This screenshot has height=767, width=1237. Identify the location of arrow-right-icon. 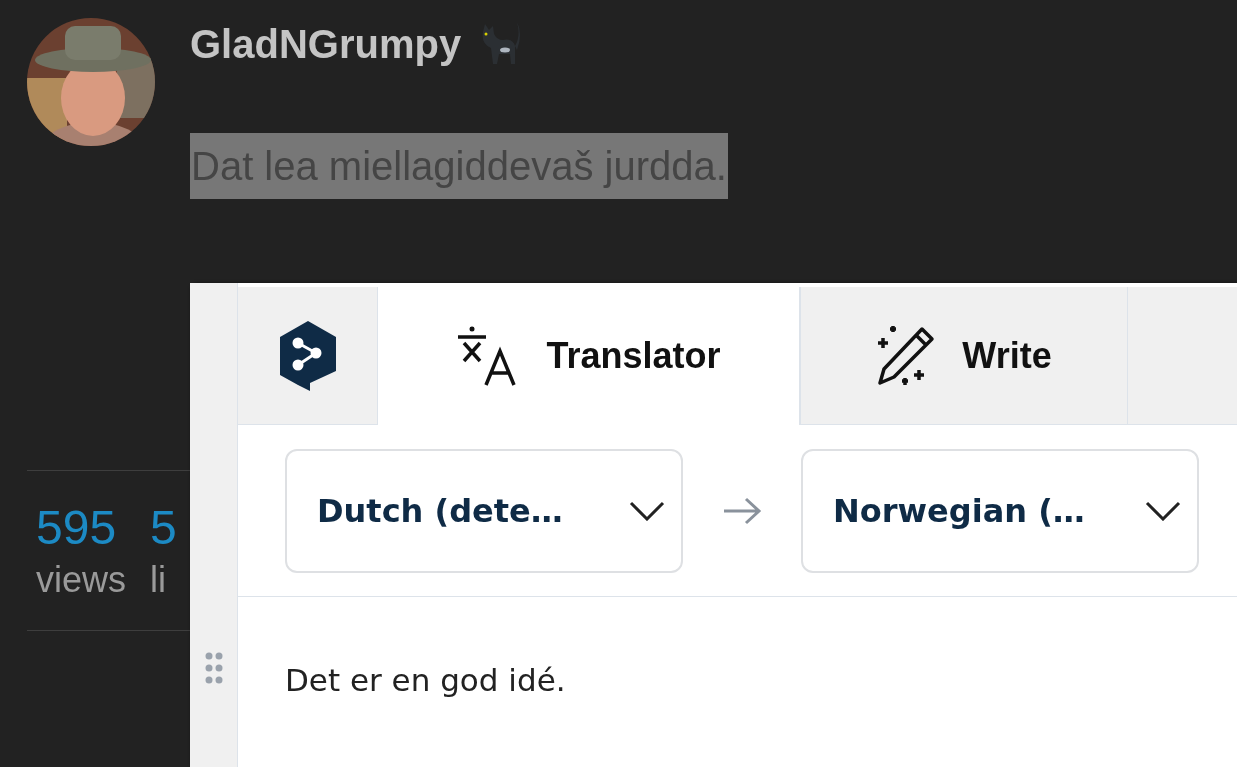
(742, 510).